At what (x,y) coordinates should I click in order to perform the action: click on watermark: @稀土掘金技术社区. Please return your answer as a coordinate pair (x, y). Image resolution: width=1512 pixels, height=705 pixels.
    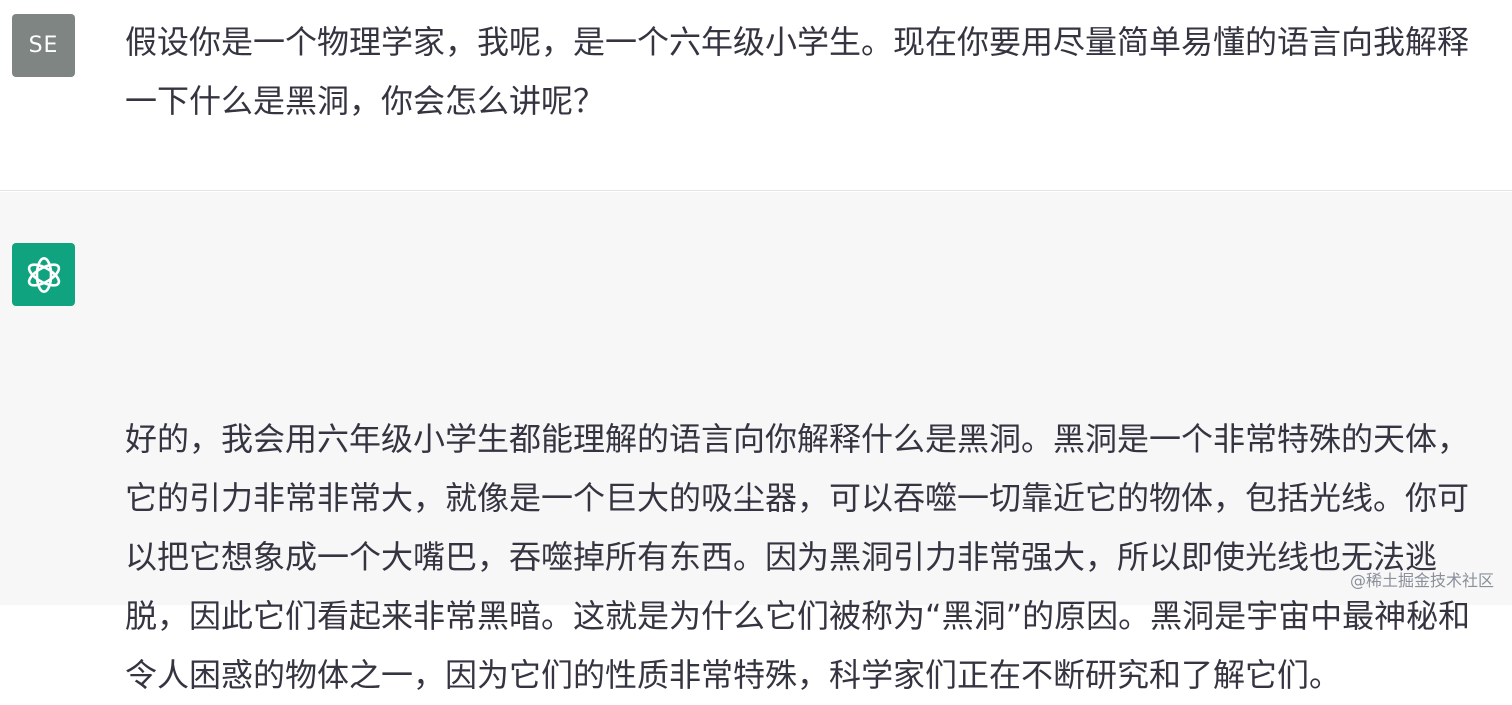
    Looking at the image, I should click on (1421, 580).